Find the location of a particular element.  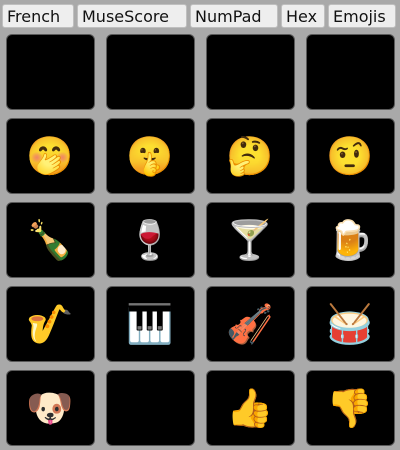

emoji-cell: 🍾 is located at coordinates (50, 240).